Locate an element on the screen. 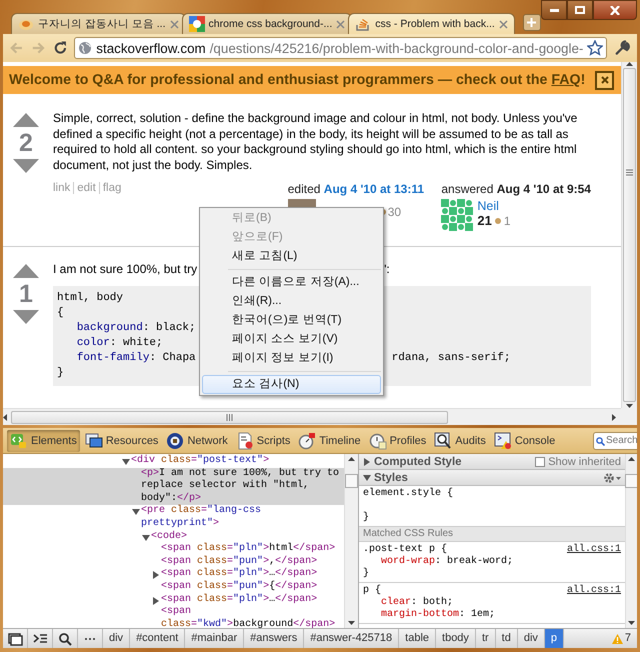 The width and height of the screenshot is (640, 652). dom-node: <span class="kwd">background</span> is located at coordinates (173, 617).